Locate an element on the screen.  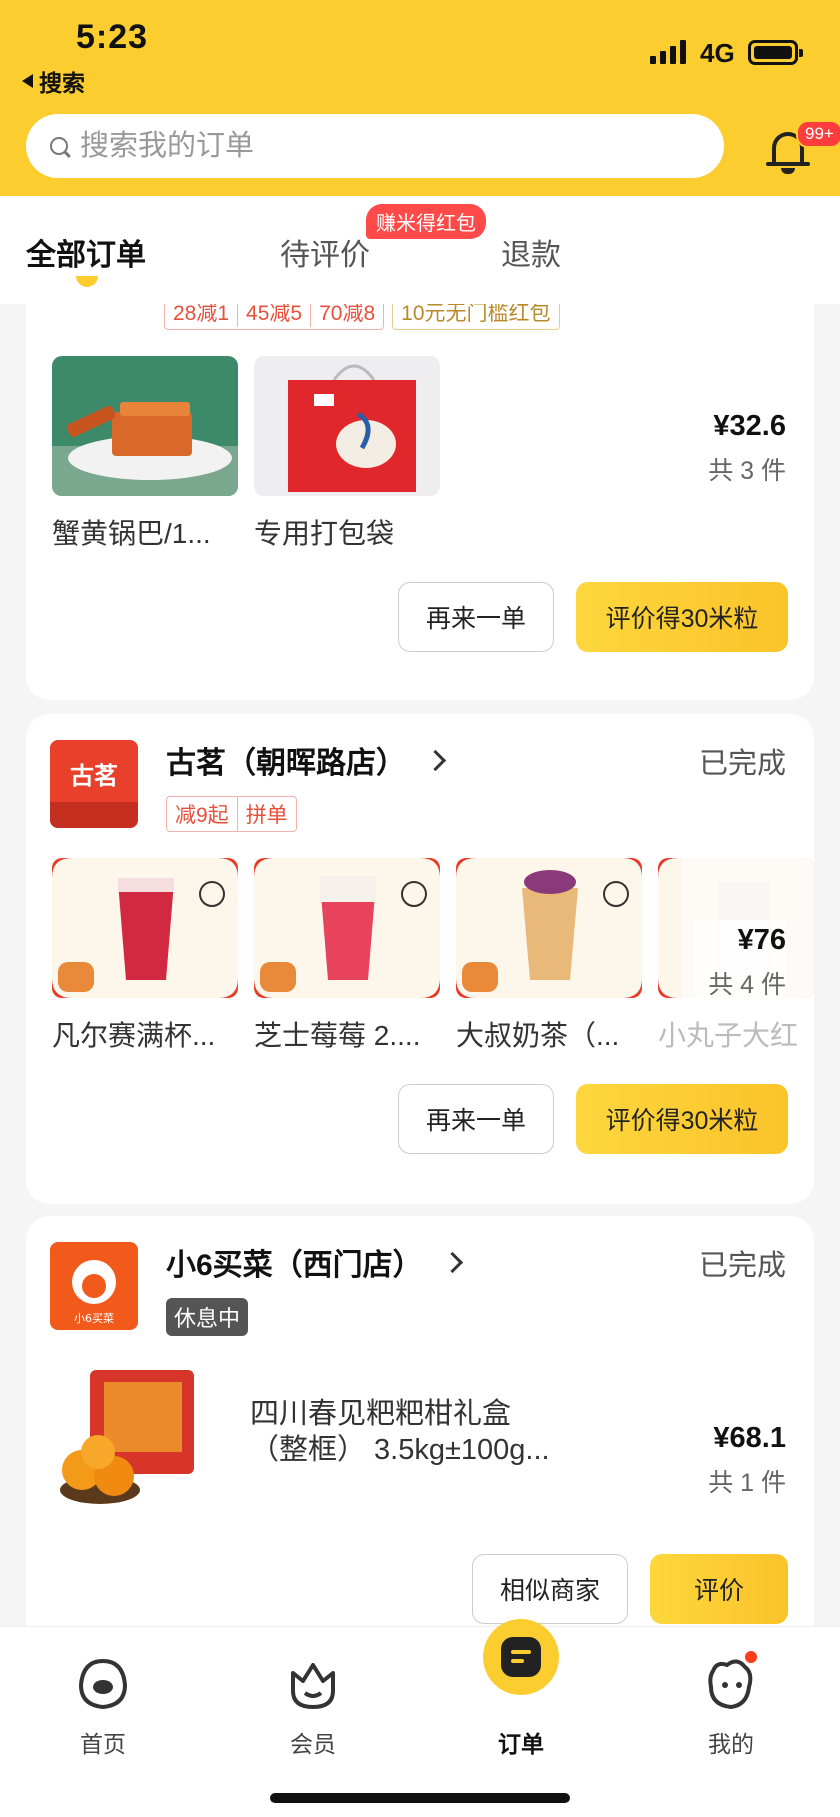
store-closed-tag: 休息中 is located at coordinates (207, 1317).